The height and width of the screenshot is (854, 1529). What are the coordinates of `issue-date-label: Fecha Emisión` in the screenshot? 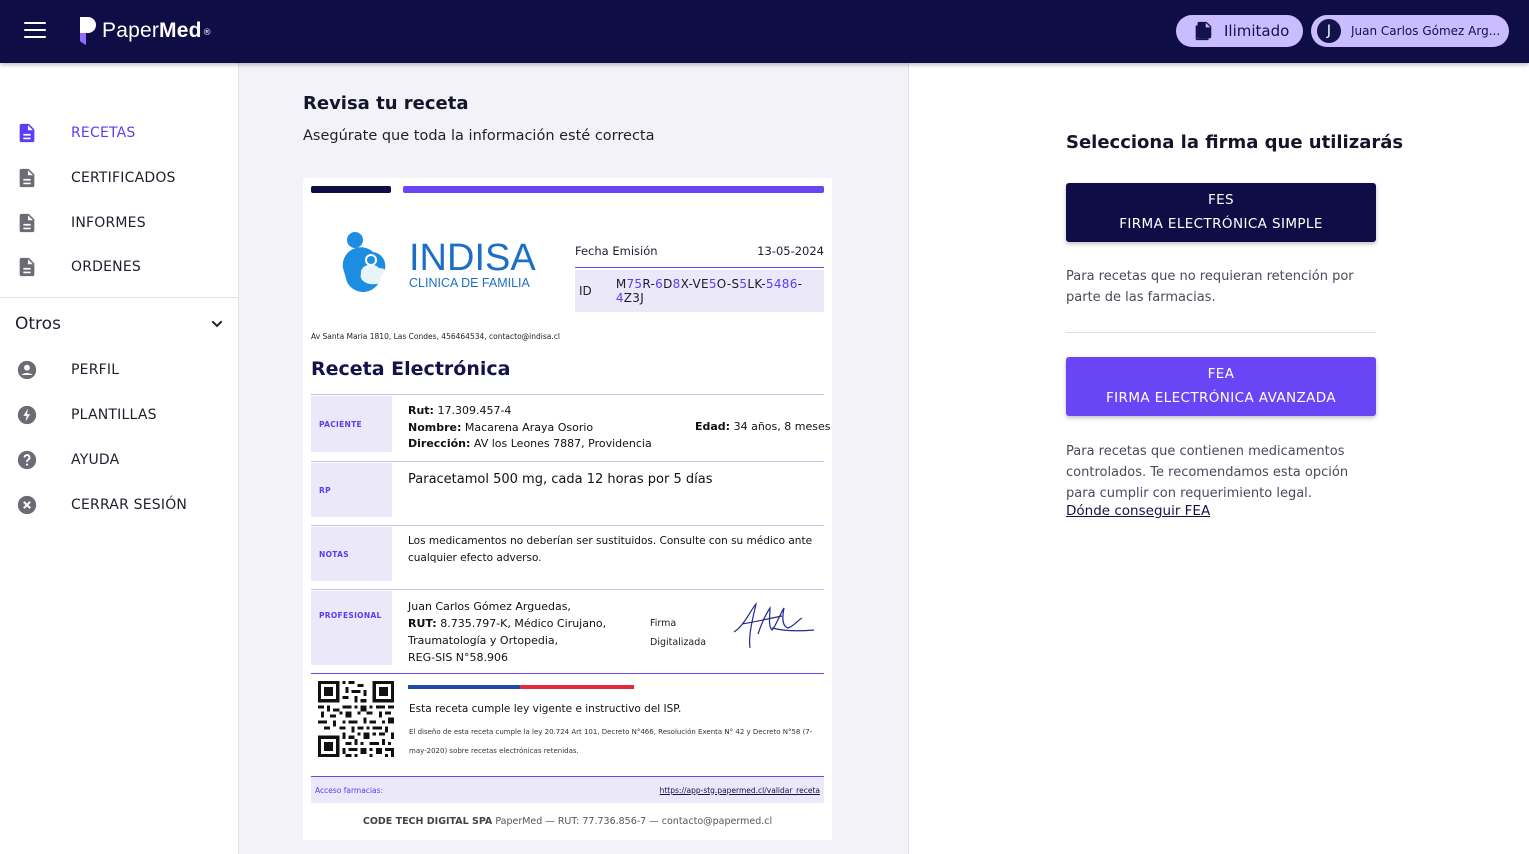 It's located at (616, 250).